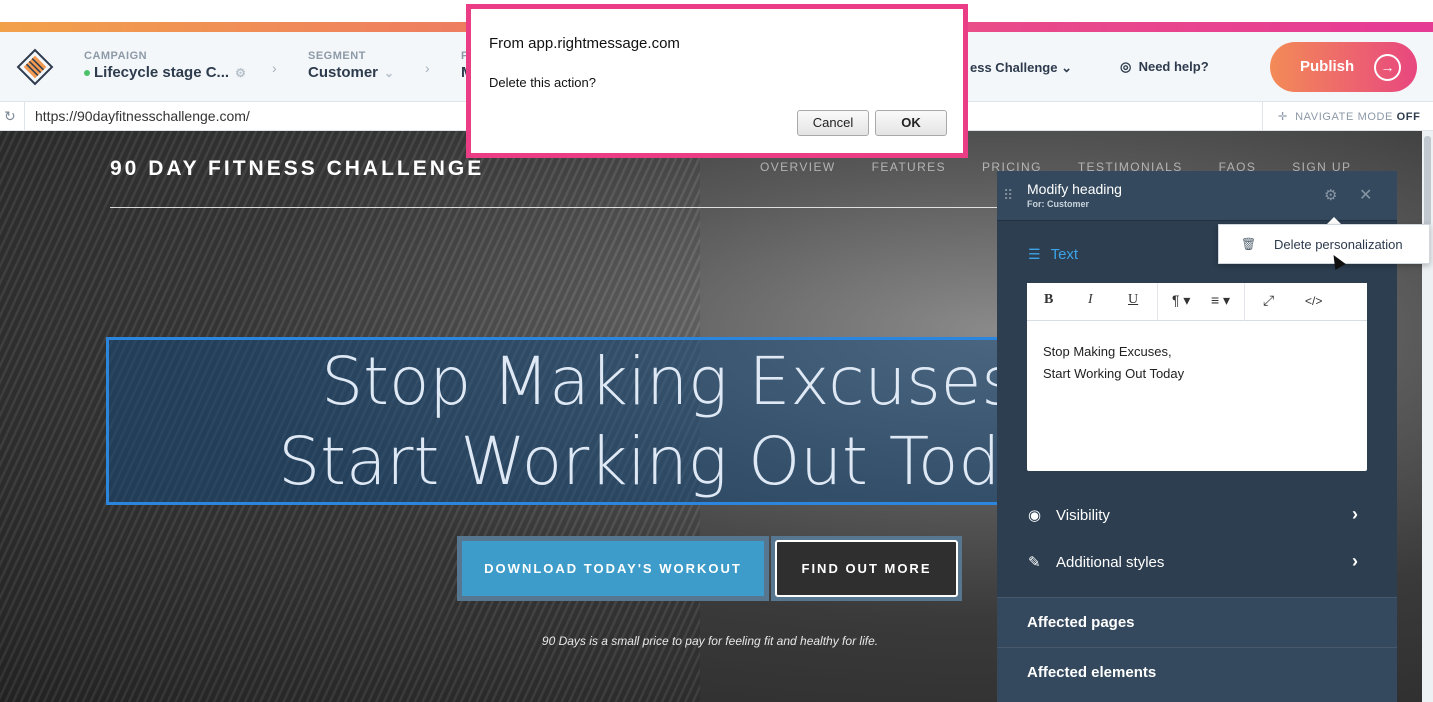  What do you see at coordinates (1408, 117) in the screenshot?
I see `navigate-mode-state: OFF` at bounding box center [1408, 117].